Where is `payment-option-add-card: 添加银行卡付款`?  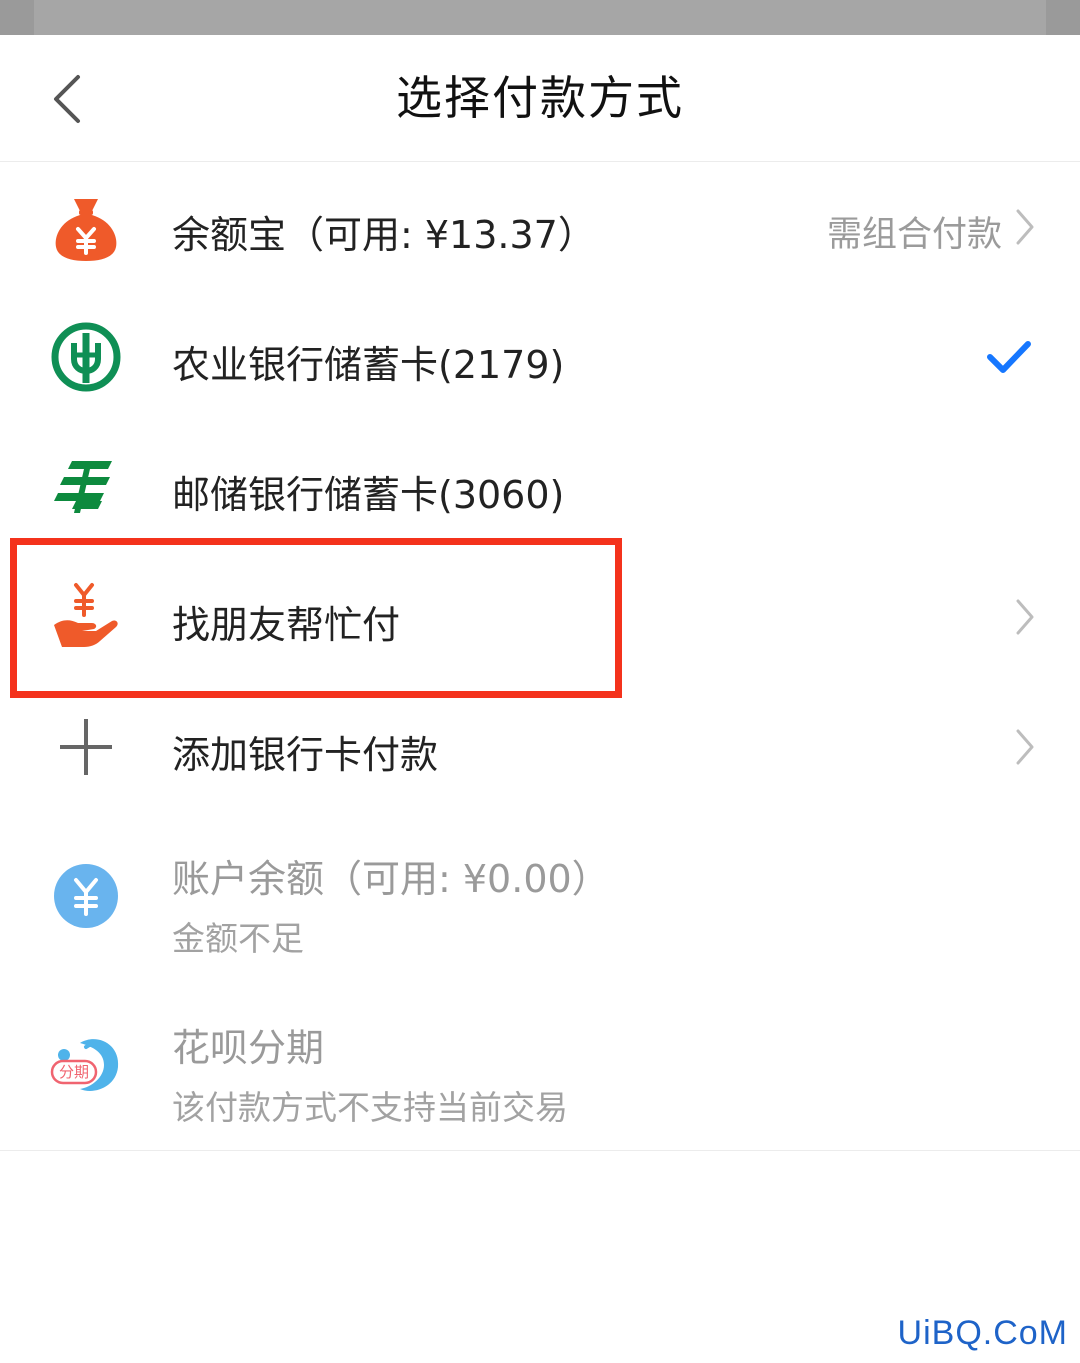
payment-option-add-card: 添加银行卡付款 is located at coordinates (540, 747).